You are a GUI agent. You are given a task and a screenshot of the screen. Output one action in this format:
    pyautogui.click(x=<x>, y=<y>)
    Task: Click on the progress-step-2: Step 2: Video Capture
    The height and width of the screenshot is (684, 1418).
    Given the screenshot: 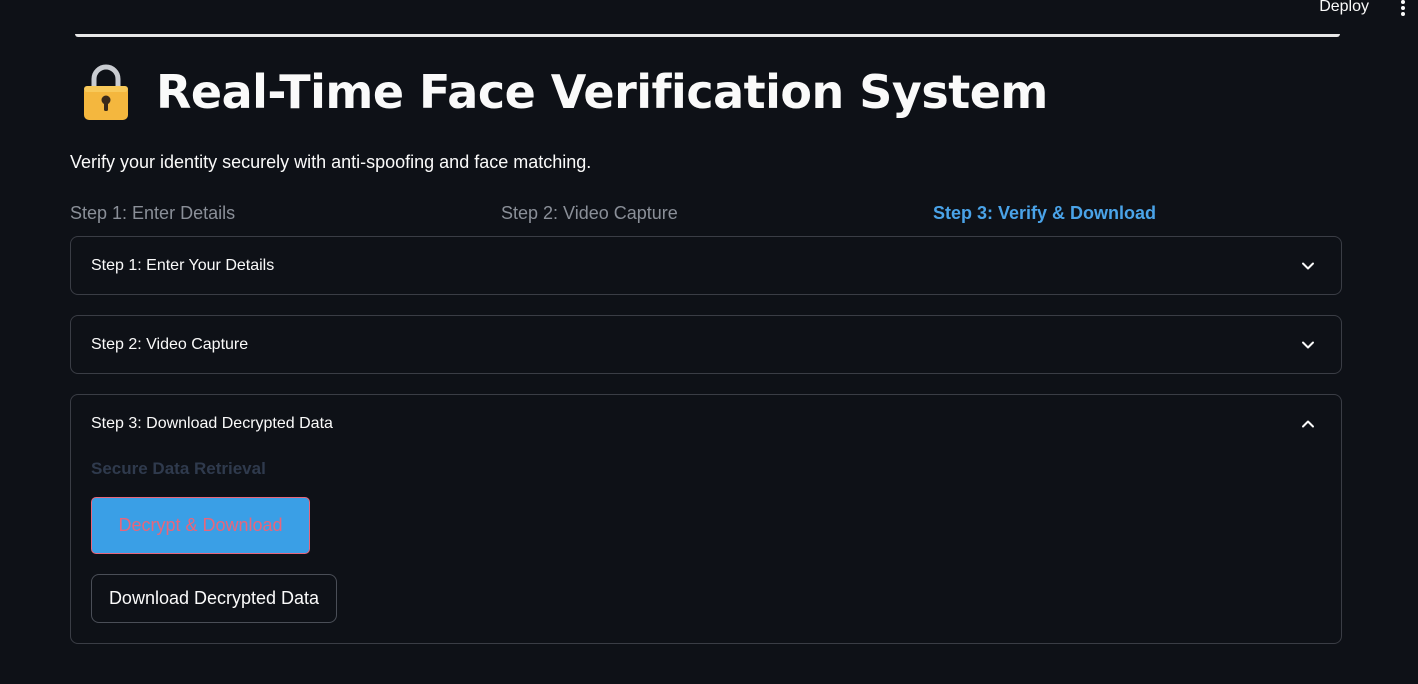 What is the action you would take?
    pyautogui.click(x=589, y=213)
    